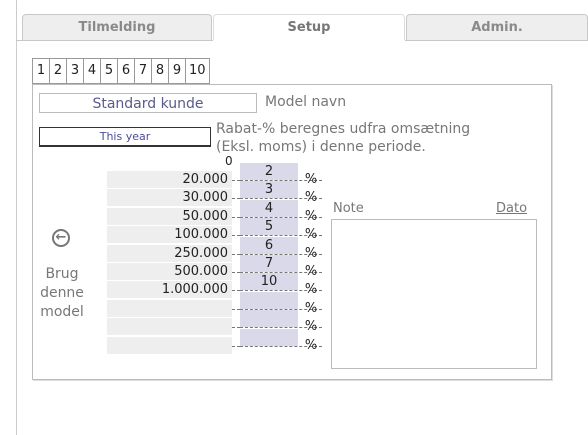  I want to click on page-tab-5: 5, so click(108, 71).